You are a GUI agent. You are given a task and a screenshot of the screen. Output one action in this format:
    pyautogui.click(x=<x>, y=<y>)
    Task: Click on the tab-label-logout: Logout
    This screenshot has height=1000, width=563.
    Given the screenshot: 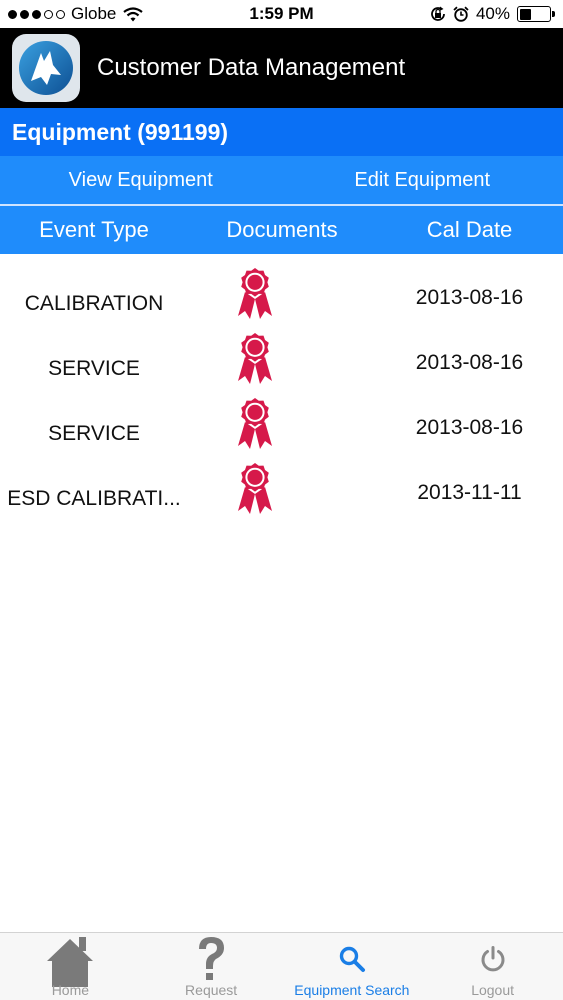 What is the action you would take?
    pyautogui.click(x=493, y=990)
    